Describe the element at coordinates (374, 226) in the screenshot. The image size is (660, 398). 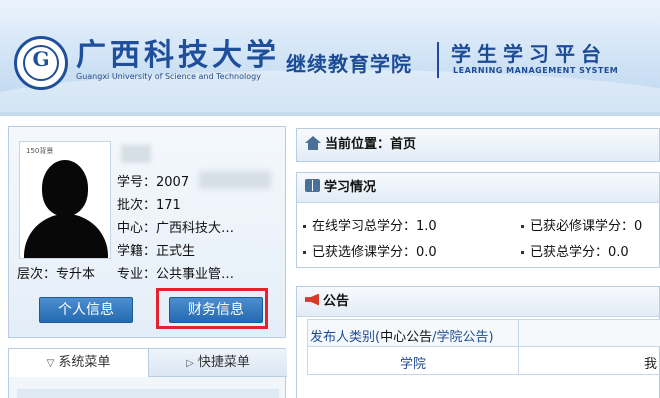
I see `online-total-credit-text: 在线学习总学分：1.0` at that location.